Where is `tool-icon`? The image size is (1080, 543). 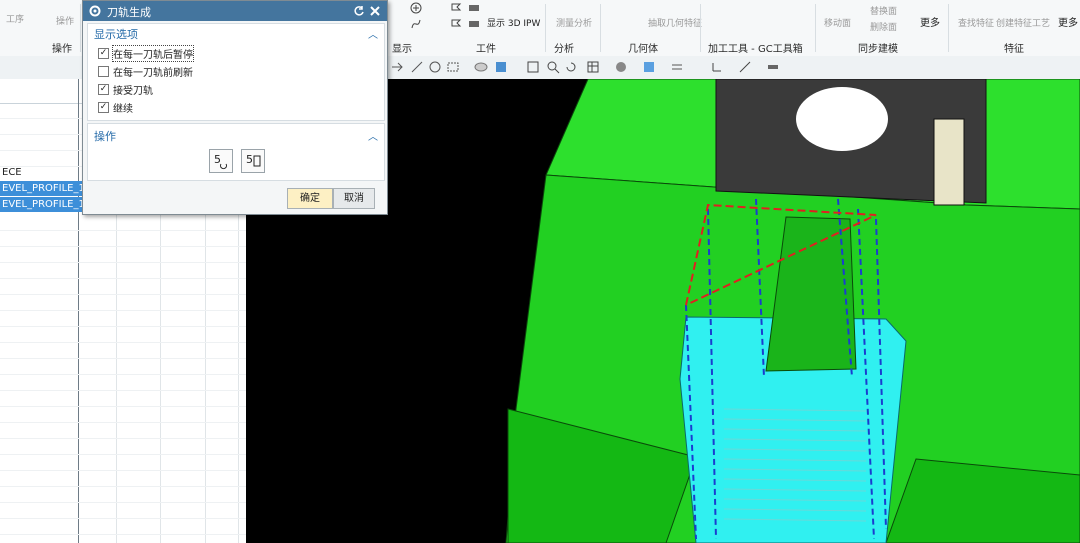 tool-icon is located at coordinates (773, 67).